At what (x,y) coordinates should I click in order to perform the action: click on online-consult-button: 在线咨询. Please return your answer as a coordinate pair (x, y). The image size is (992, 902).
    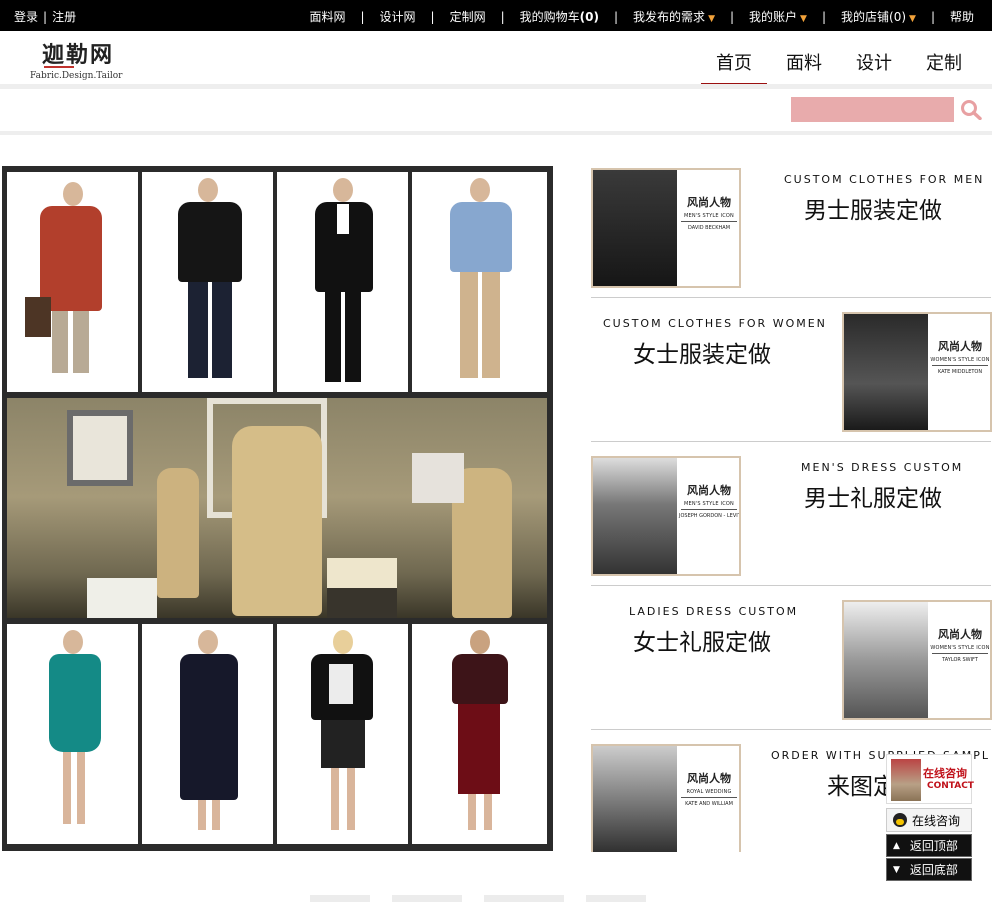
    Looking at the image, I should click on (929, 820).